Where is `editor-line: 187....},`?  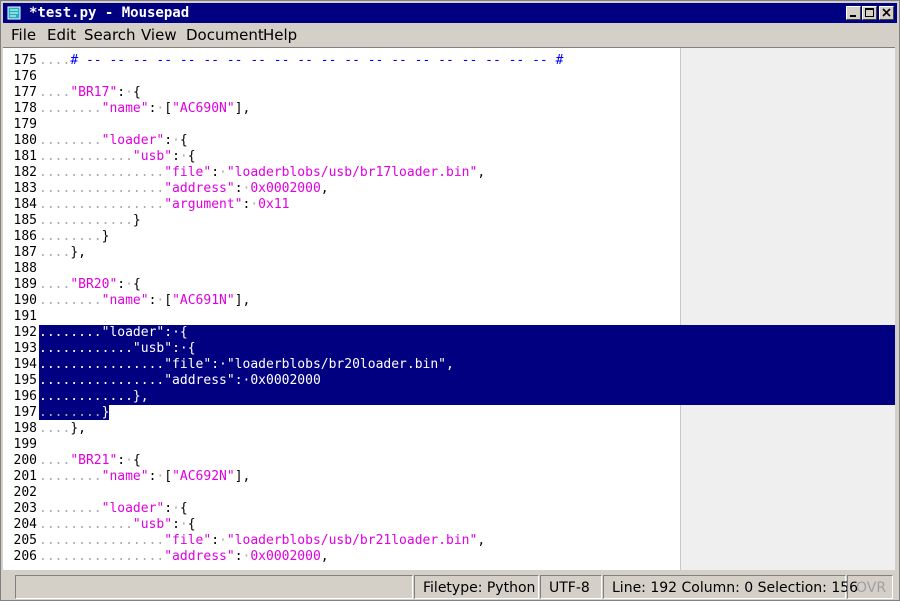 editor-line: 187....}, is located at coordinates (449, 253).